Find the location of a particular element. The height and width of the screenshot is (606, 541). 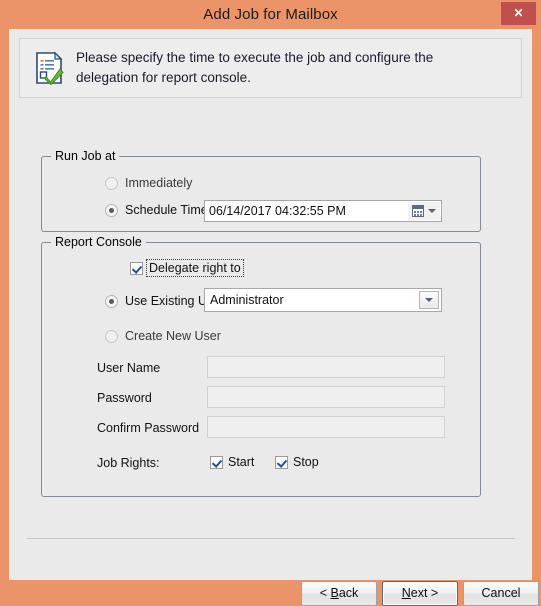

radio-create-new-user: Create New User is located at coordinates (163, 336).